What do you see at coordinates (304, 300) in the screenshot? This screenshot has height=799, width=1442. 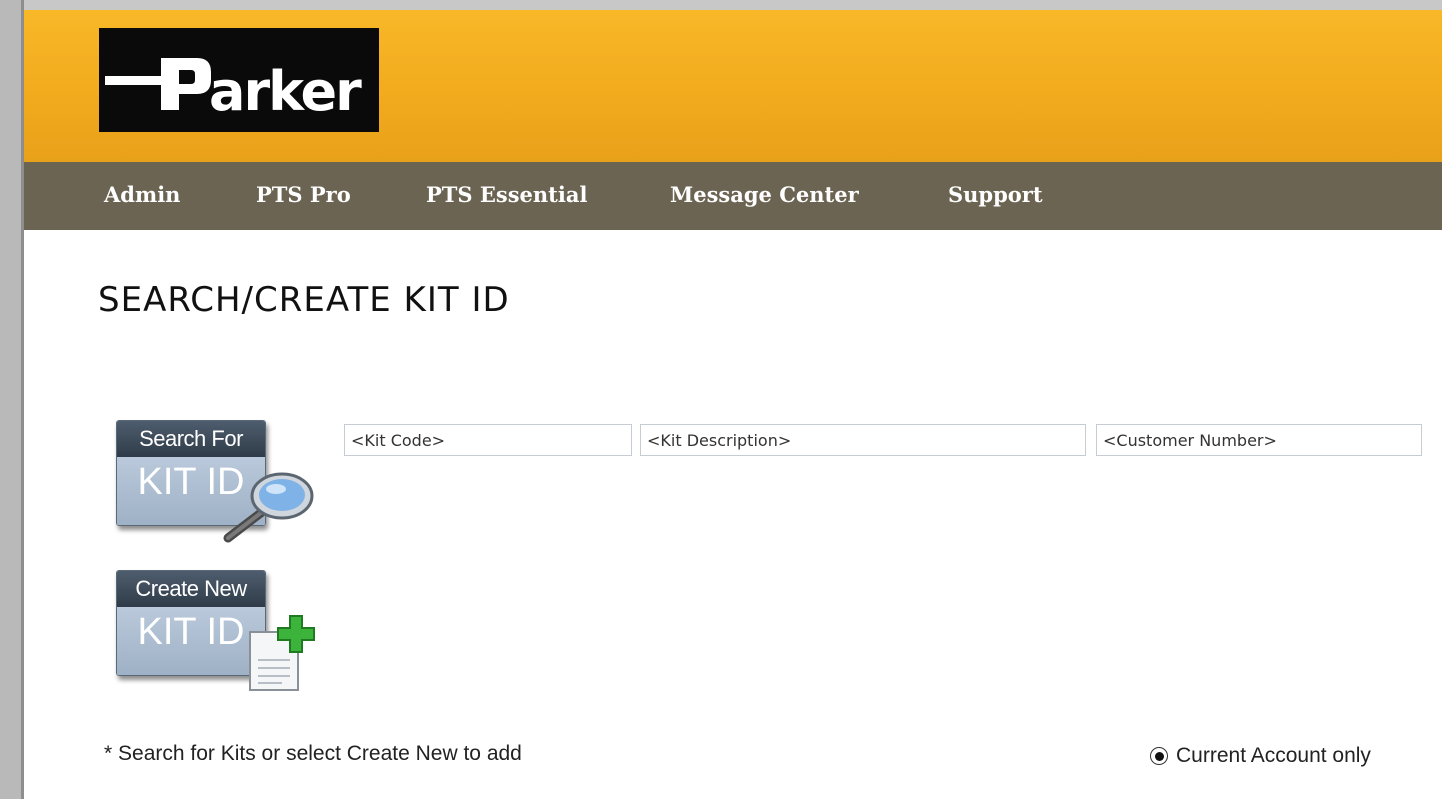 I see `page-title: SEARCH/CREATE KIT ID` at bounding box center [304, 300].